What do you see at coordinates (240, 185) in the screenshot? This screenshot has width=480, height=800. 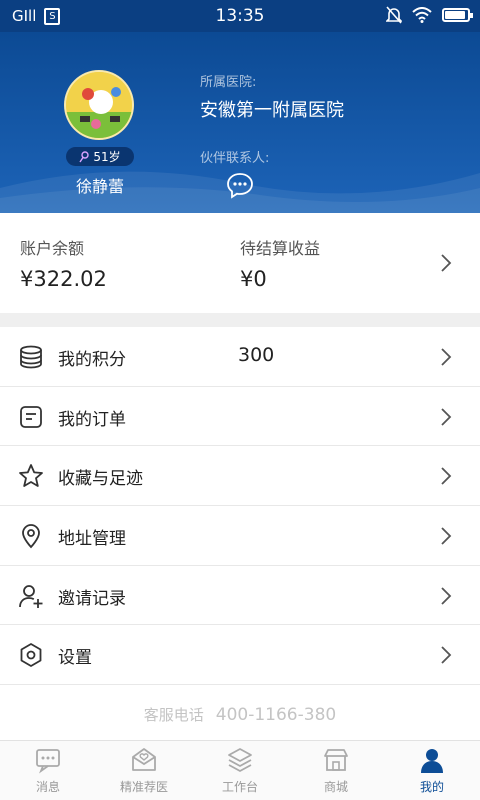 I see `chat-bubble-icon` at bounding box center [240, 185].